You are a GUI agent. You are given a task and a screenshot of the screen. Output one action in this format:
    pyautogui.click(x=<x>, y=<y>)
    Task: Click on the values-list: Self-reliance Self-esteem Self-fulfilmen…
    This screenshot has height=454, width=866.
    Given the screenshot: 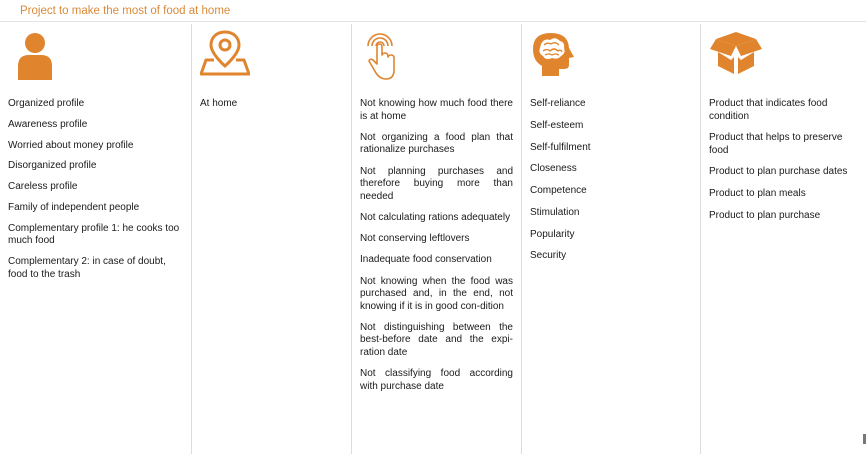 What is the action you would take?
    pyautogui.click(x=611, y=185)
    